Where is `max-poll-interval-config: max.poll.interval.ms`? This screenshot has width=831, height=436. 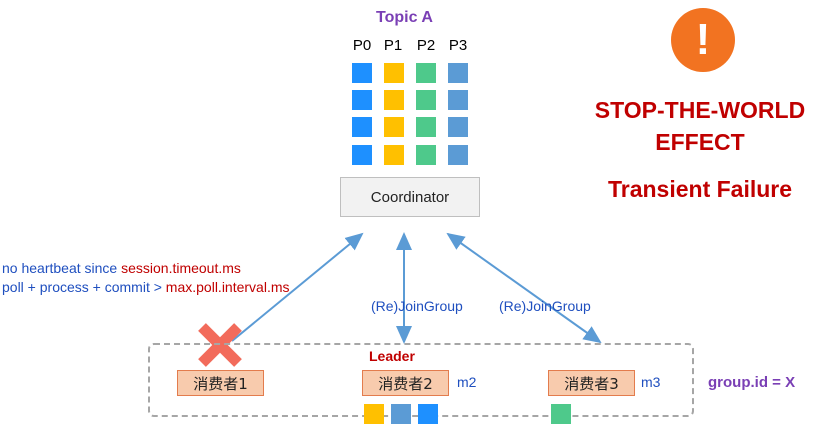
max-poll-interval-config: max.poll.interval.ms is located at coordinates (227, 287).